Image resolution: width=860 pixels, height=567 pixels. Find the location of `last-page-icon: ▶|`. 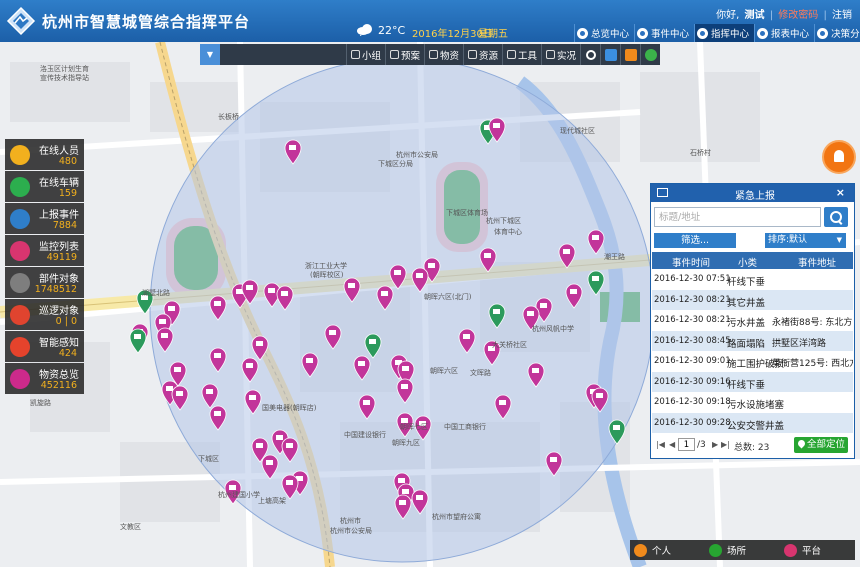

last-page-icon: ▶| is located at coordinates (725, 444).